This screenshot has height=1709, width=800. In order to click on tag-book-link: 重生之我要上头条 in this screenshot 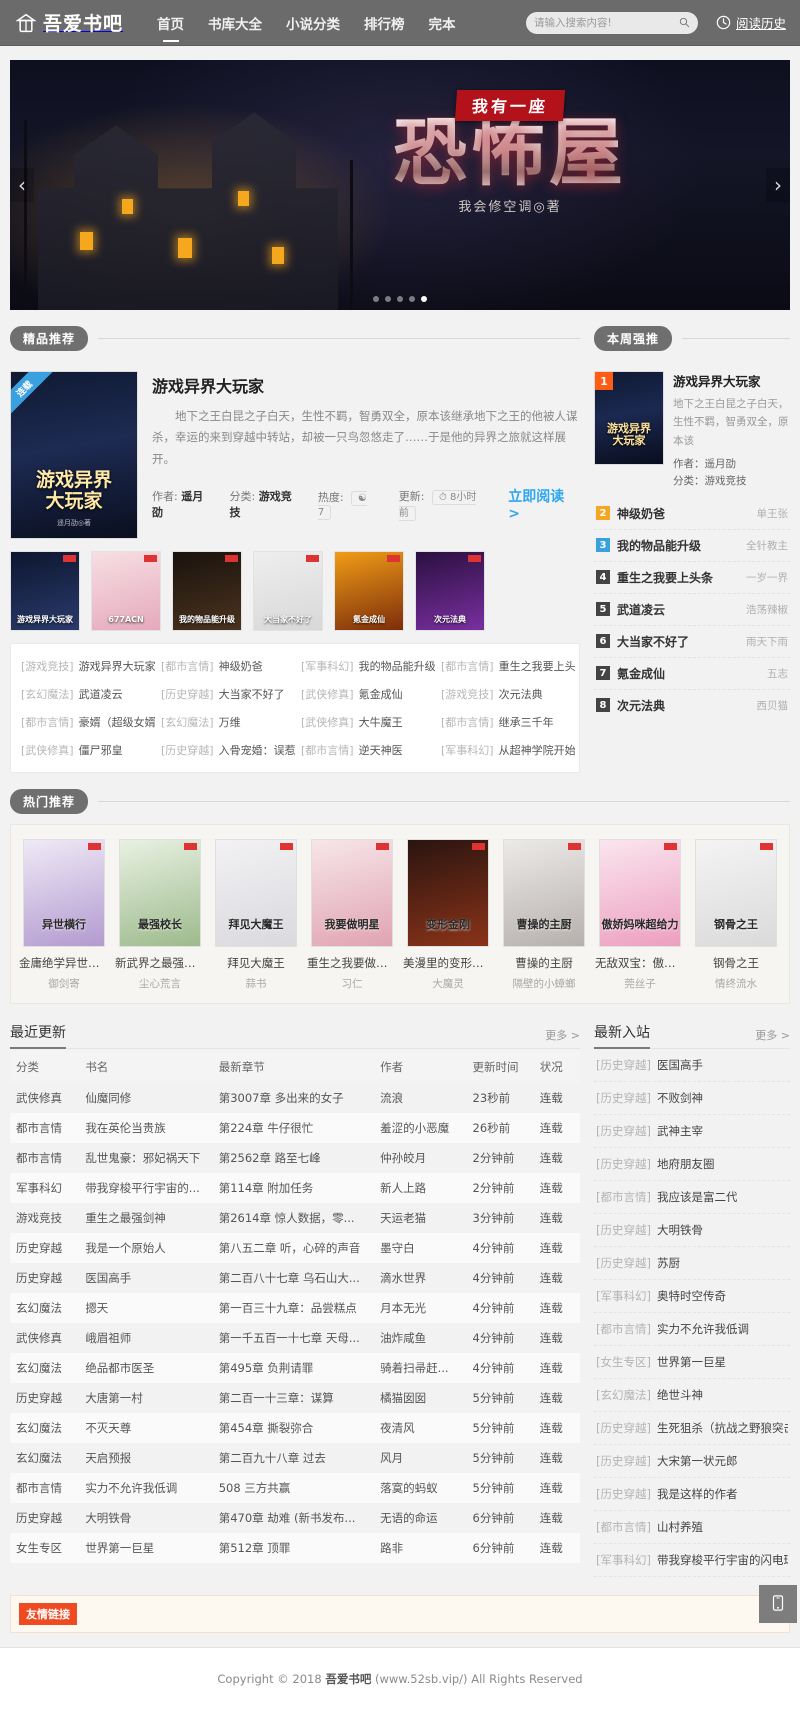, I will do `click(537, 666)`.